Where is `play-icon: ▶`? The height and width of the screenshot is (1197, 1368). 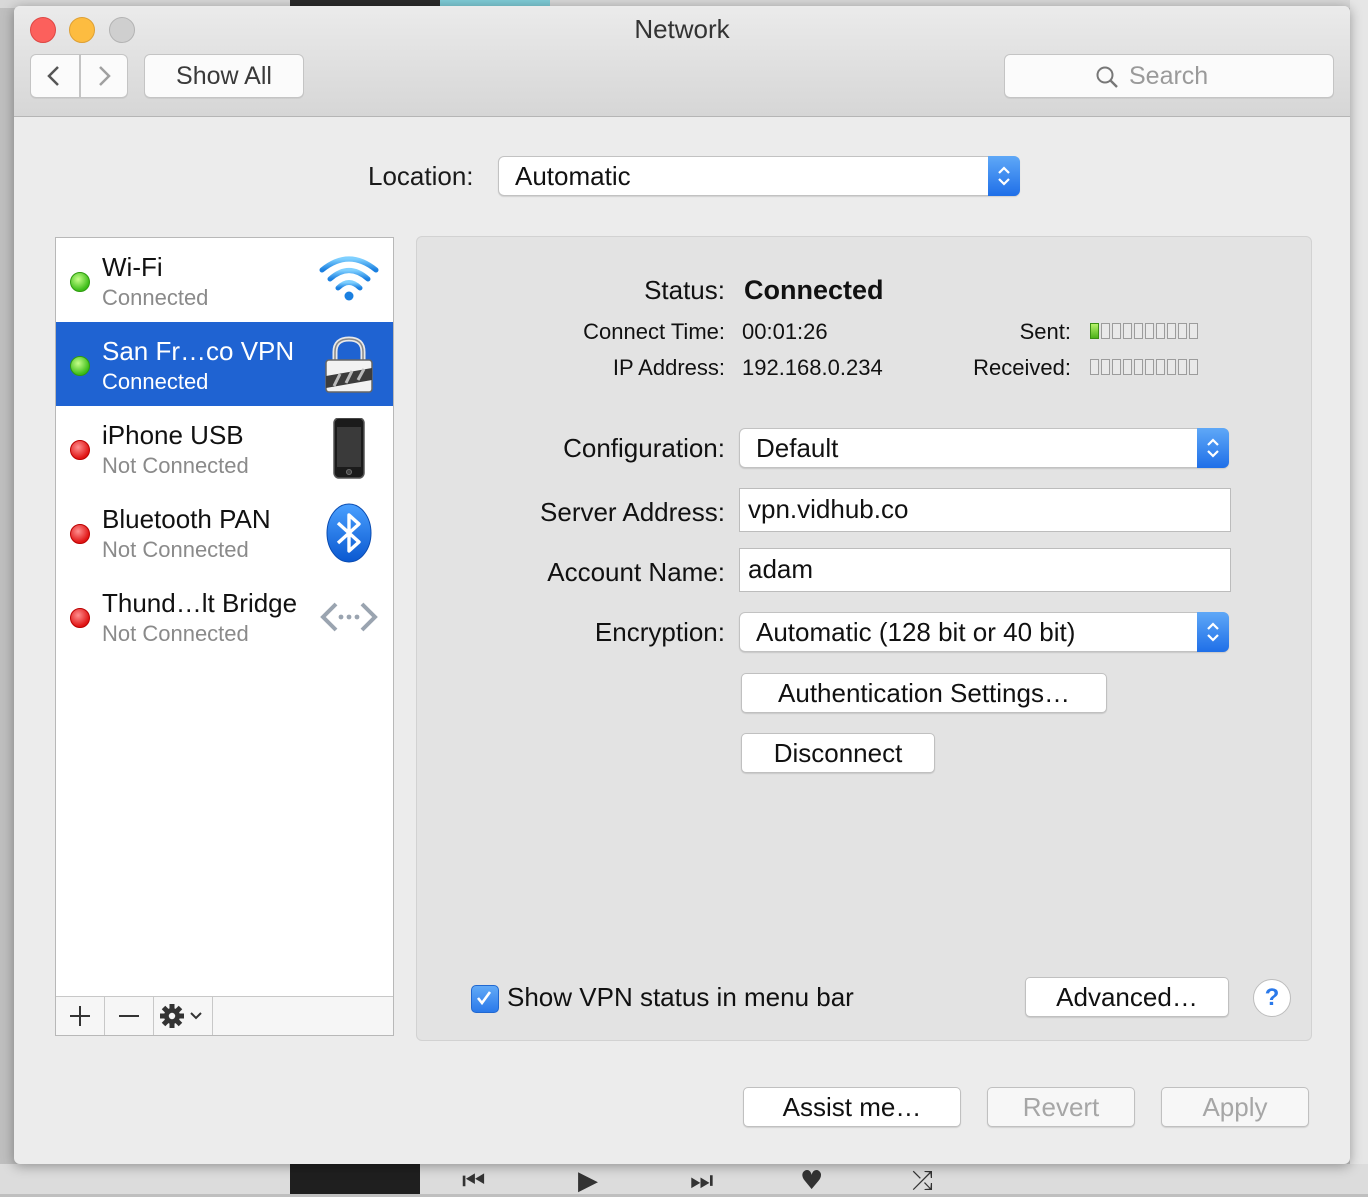 play-icon: ▶ is located at coordinates (588, 1181).